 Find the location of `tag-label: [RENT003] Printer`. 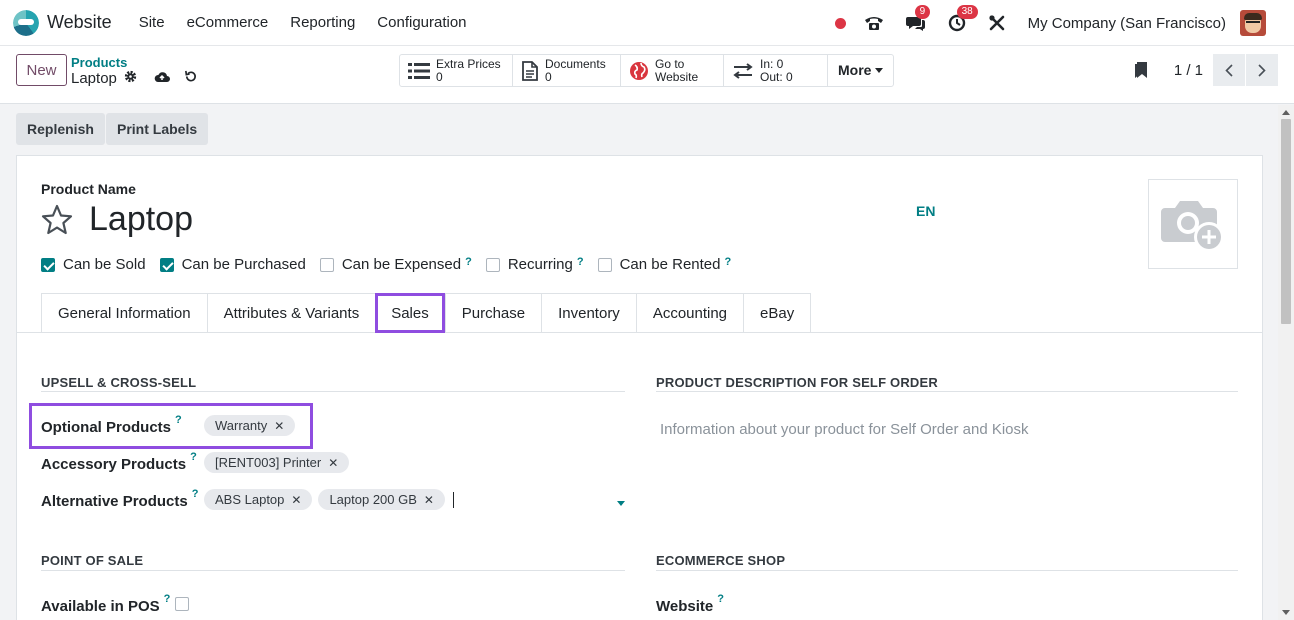

tag-label: [RENT003] Printer is located at coordinates (268, 462).